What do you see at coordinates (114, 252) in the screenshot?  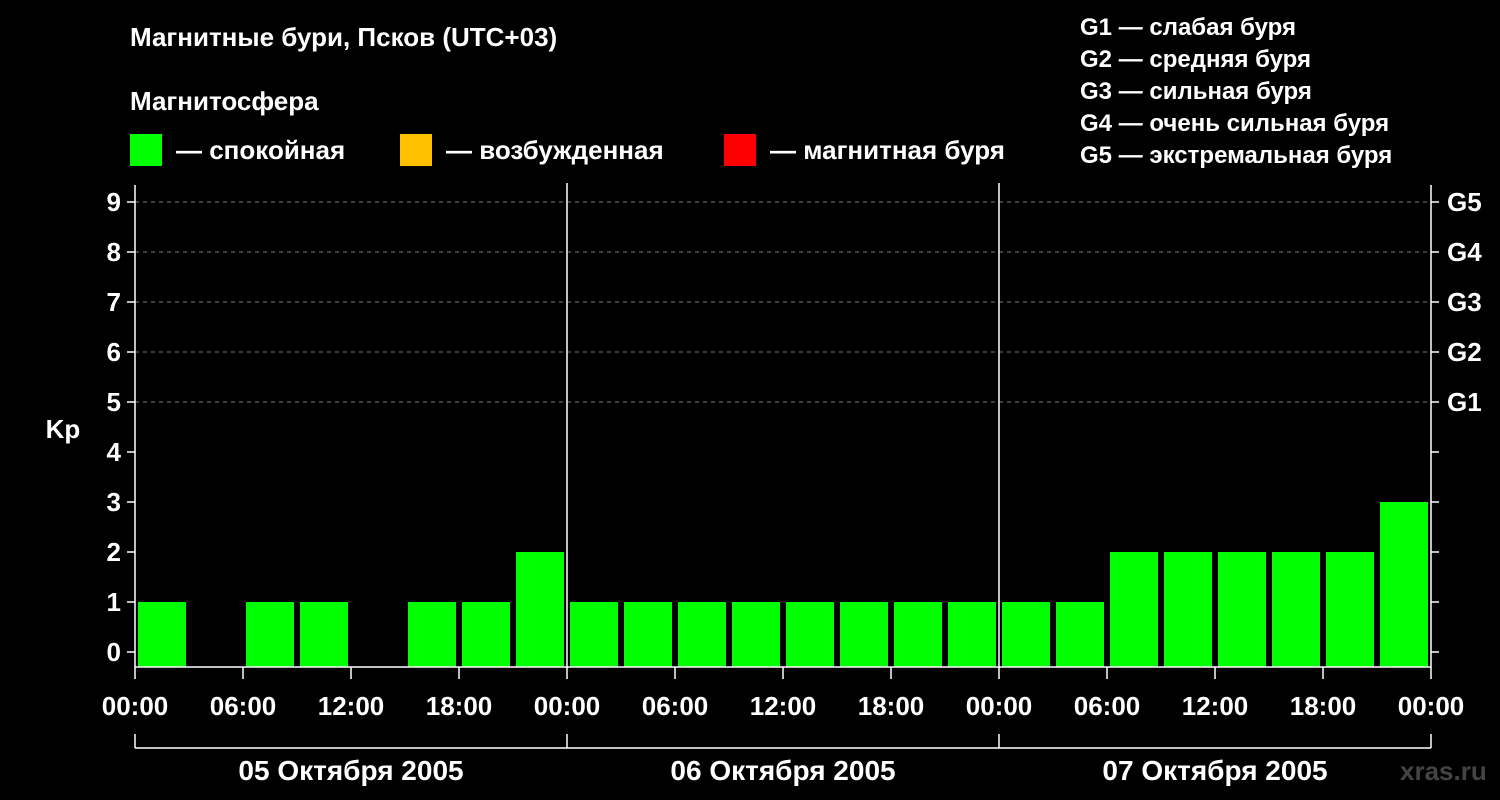 I see `y-tick-label: 8` at bounding box center [114, 252].